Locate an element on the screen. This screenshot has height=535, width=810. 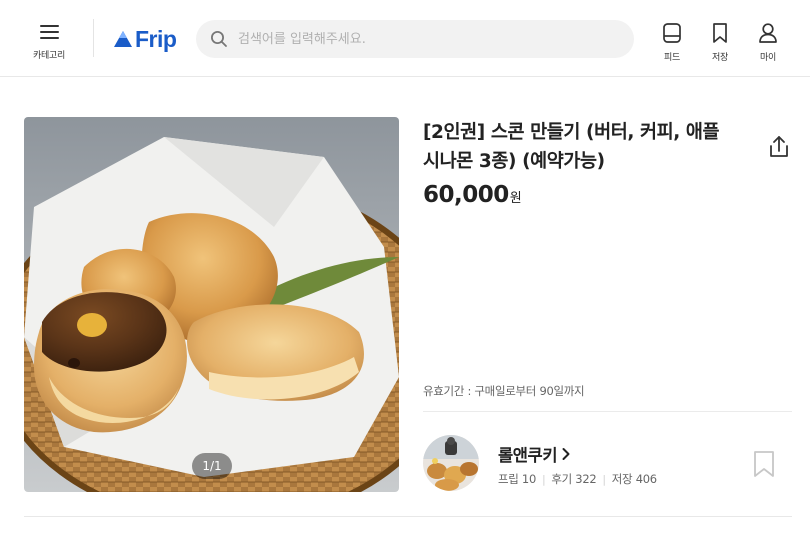
image-counter: 1/1 is located at coordinates (212, 466).